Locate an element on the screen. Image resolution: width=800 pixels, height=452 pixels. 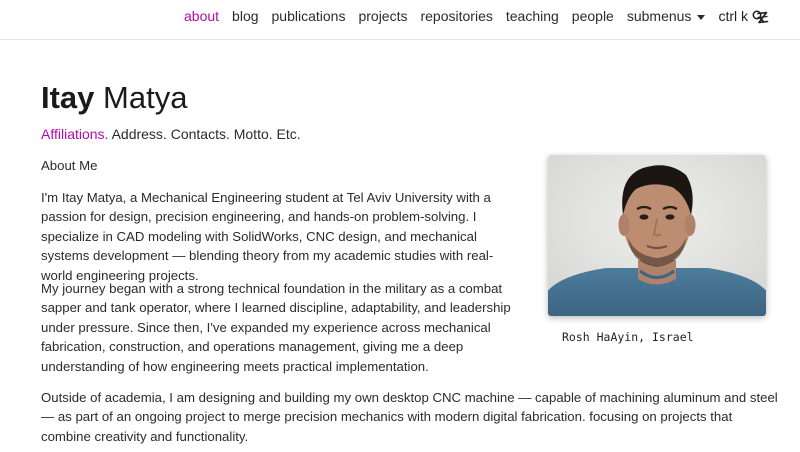
nav-item-projects: projects is located at coordinates (382, 16).